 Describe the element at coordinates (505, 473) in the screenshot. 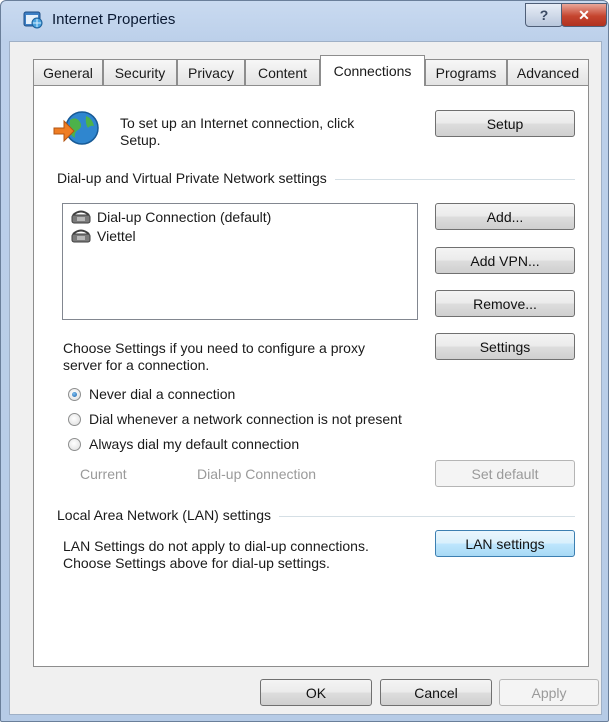

I see `set-default-button: Set default` at that location.